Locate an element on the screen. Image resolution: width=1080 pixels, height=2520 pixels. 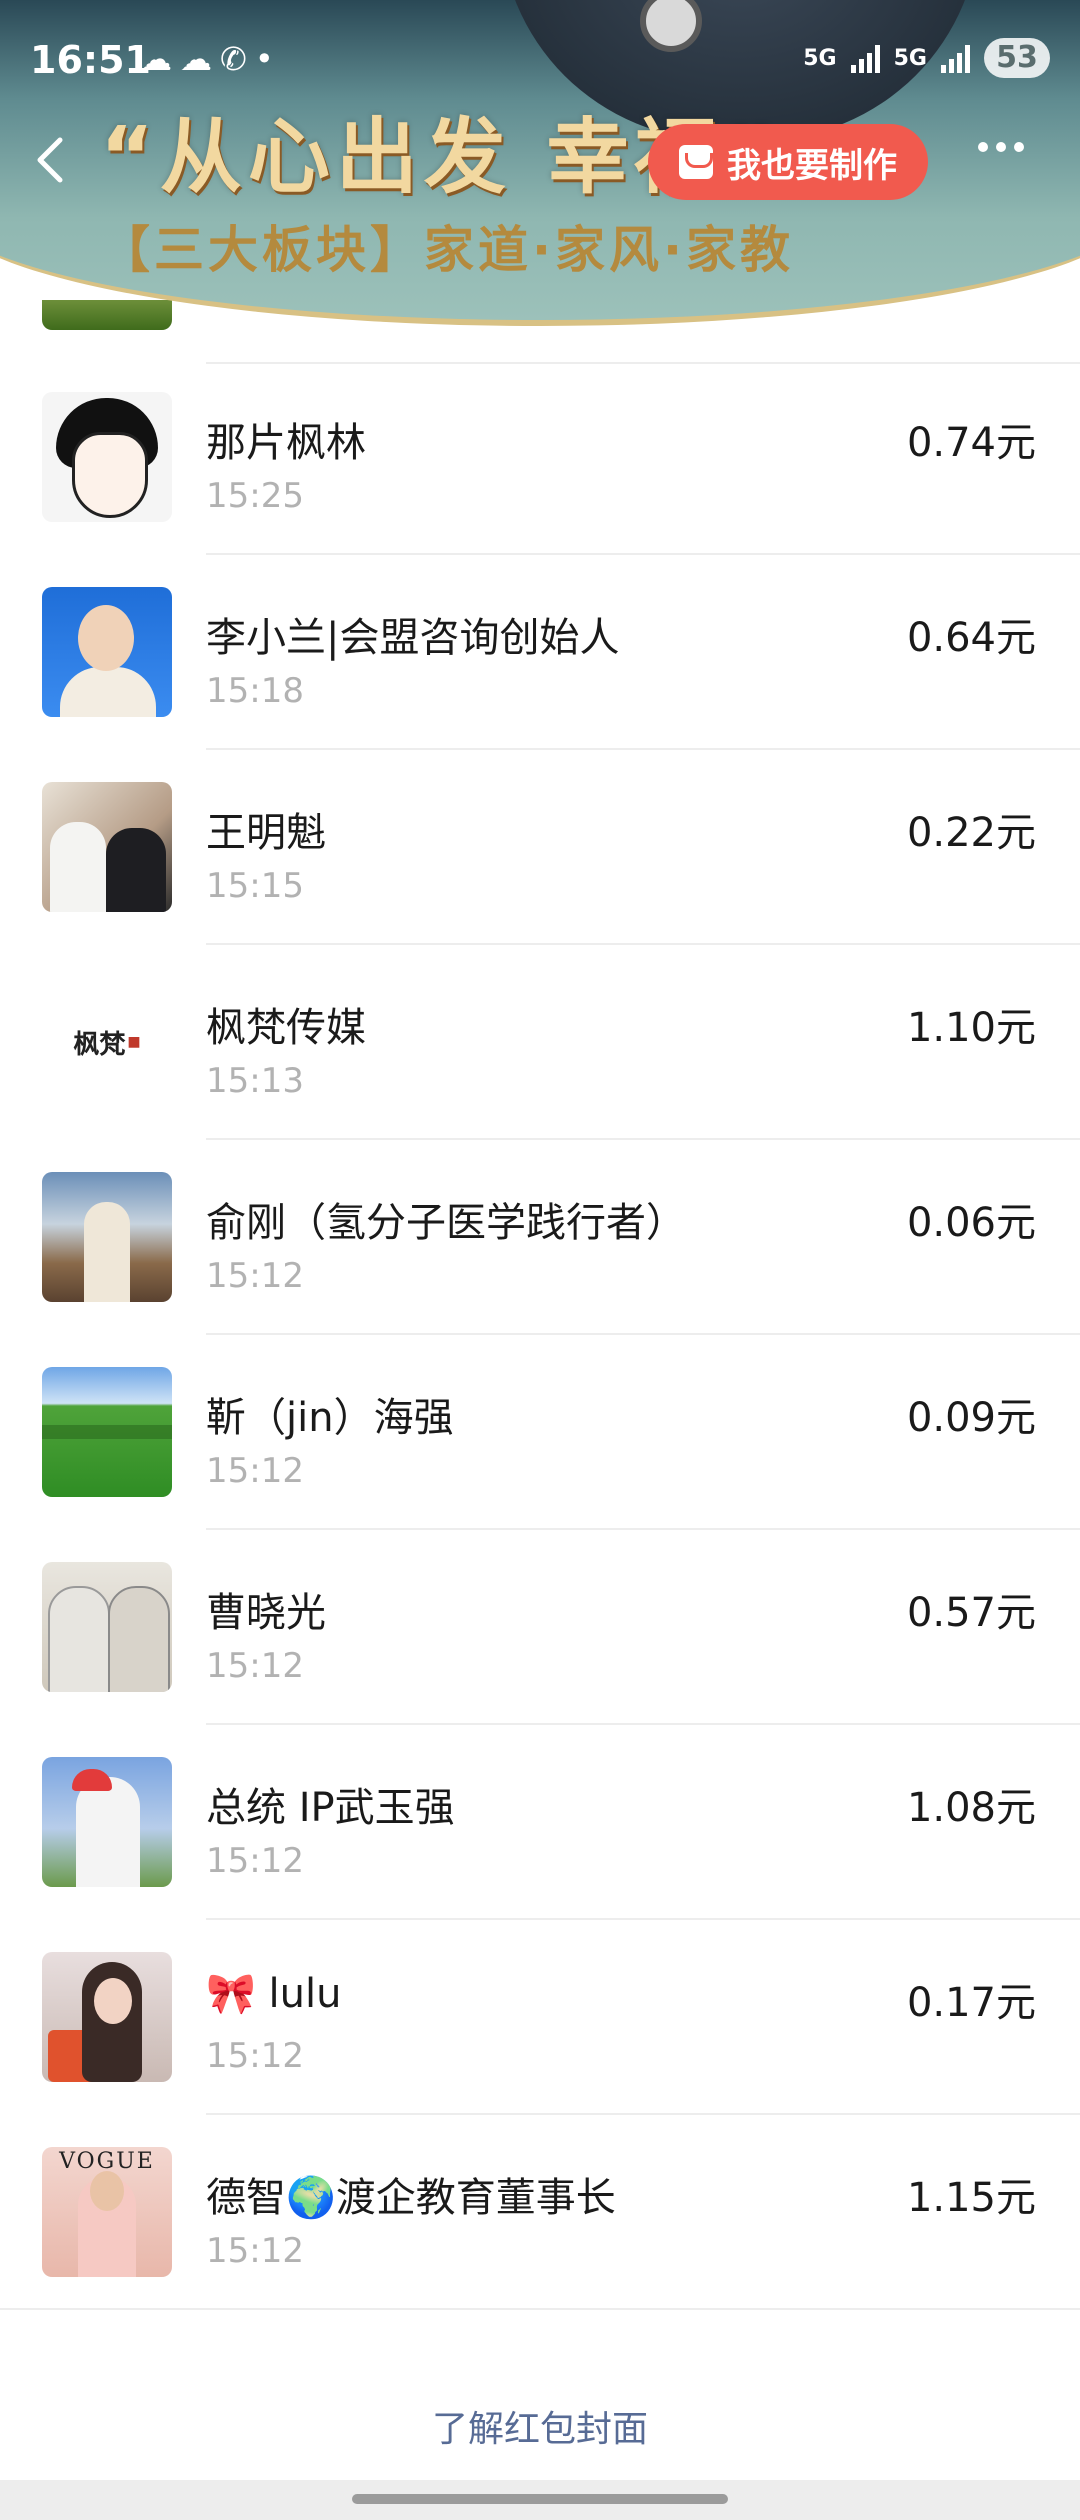
photo-avatar is located at coordinates (107, 847).